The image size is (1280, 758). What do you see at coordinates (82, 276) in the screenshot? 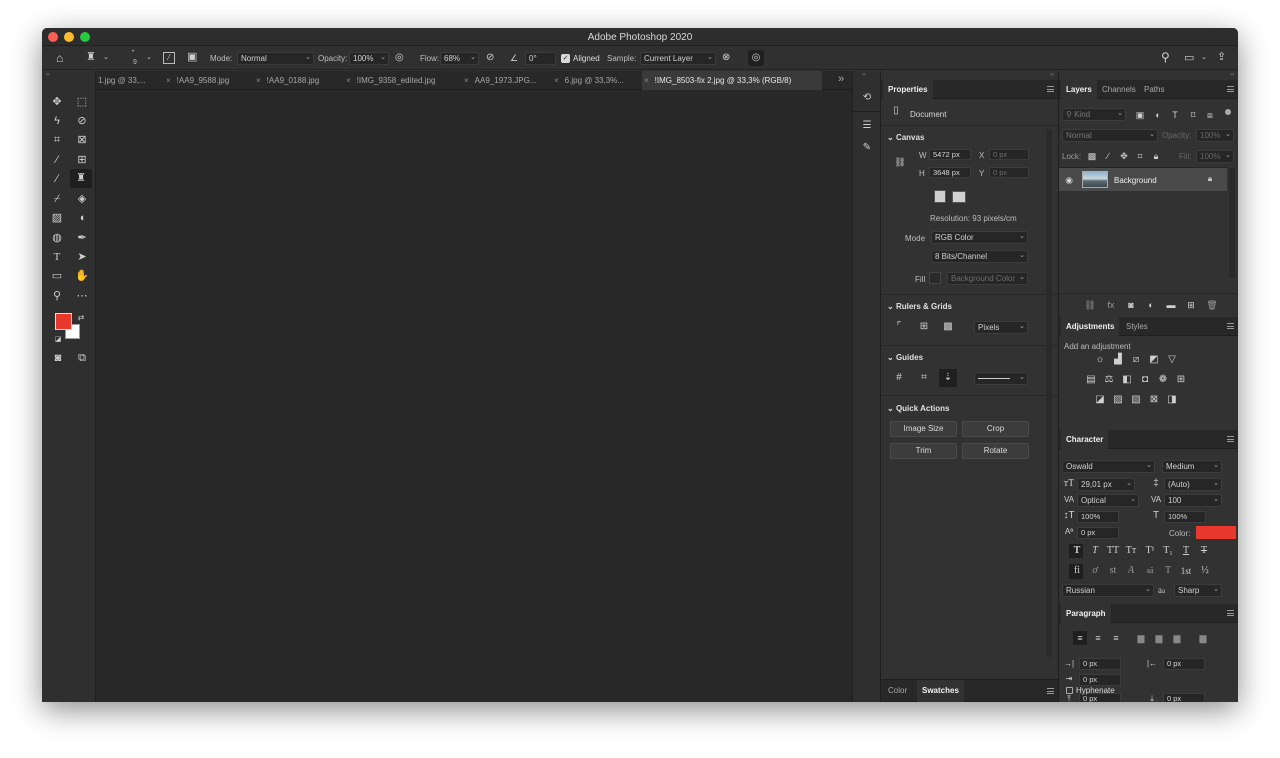
I see `hand-tool-icon: ✋` at bounding box center [82, 276].